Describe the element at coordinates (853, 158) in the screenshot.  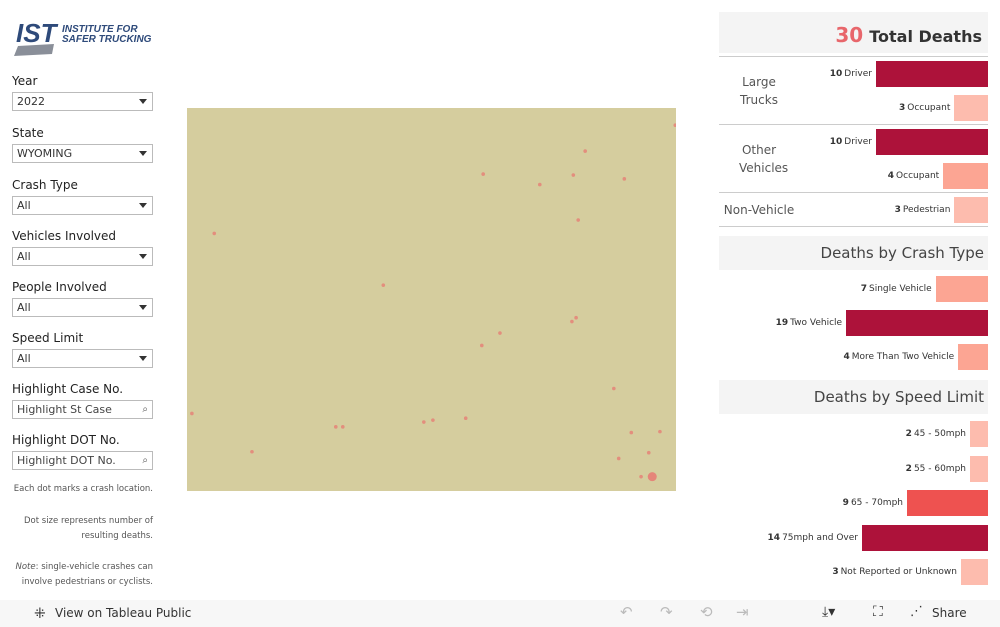
I see `people-group: Other Vehicles 10 Driver 4 Occupant` at that location.